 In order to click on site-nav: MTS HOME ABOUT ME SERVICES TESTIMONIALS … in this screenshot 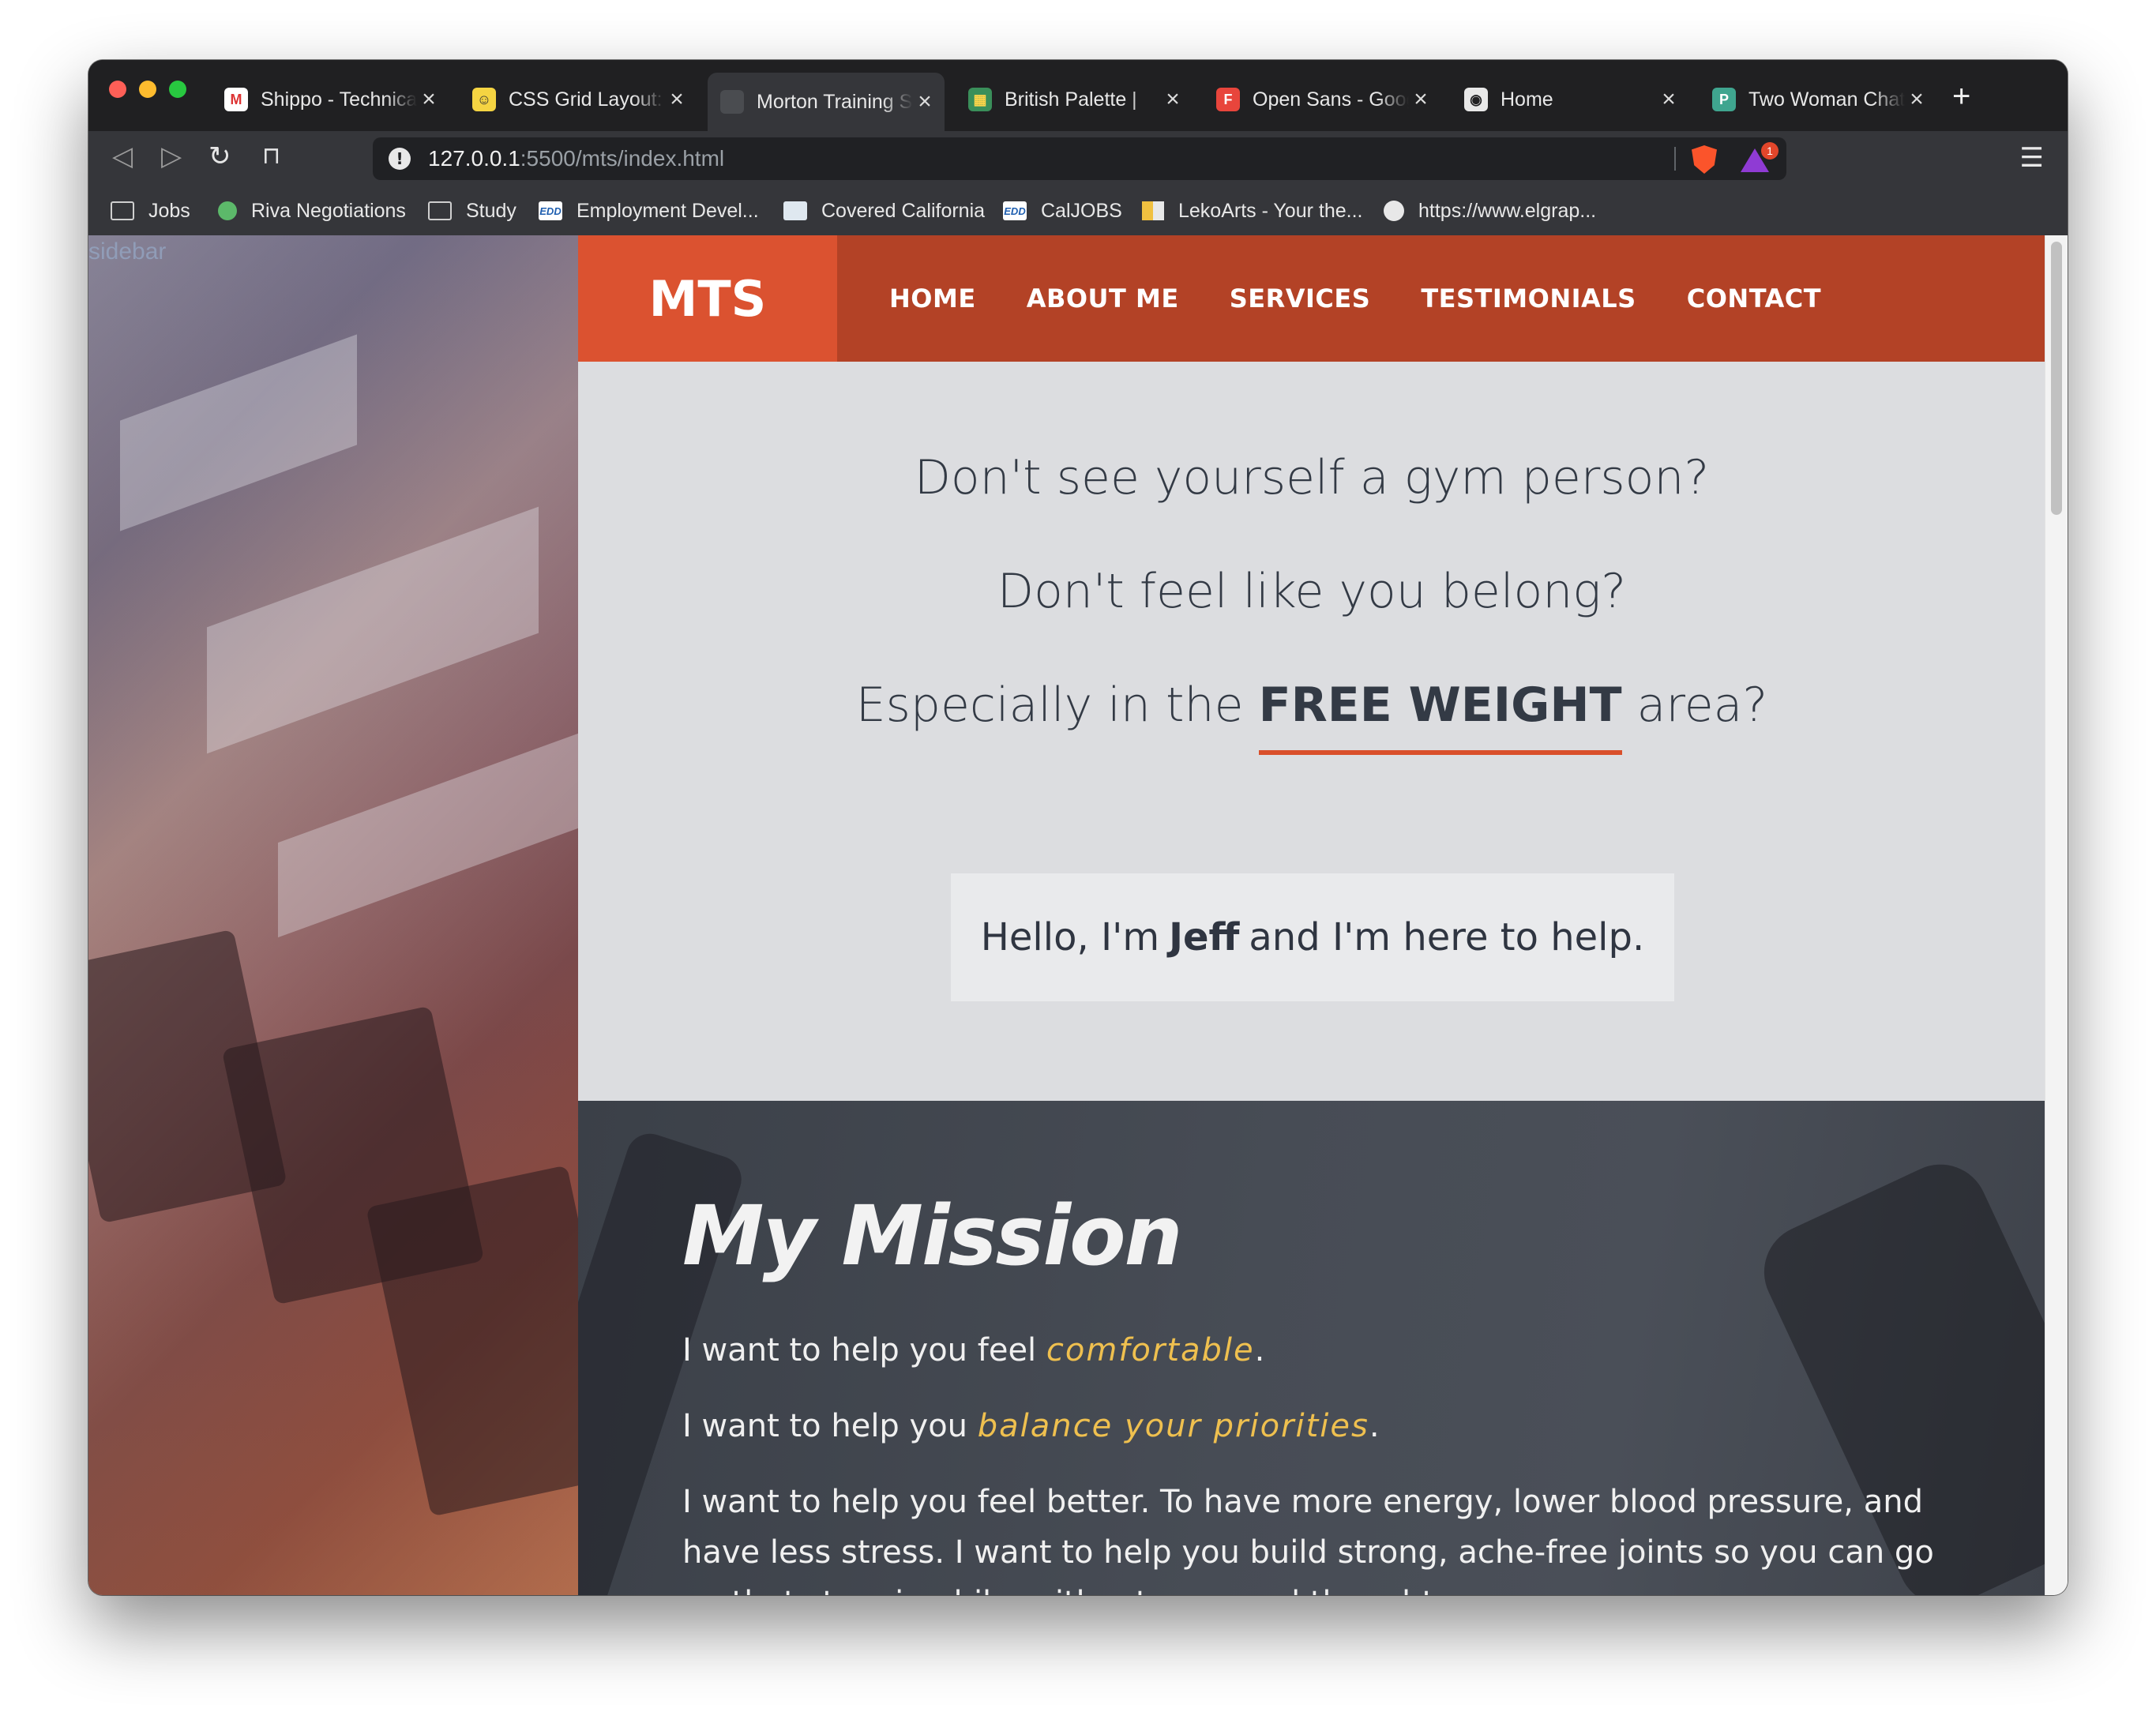, I will do `click(1311, 298)`.